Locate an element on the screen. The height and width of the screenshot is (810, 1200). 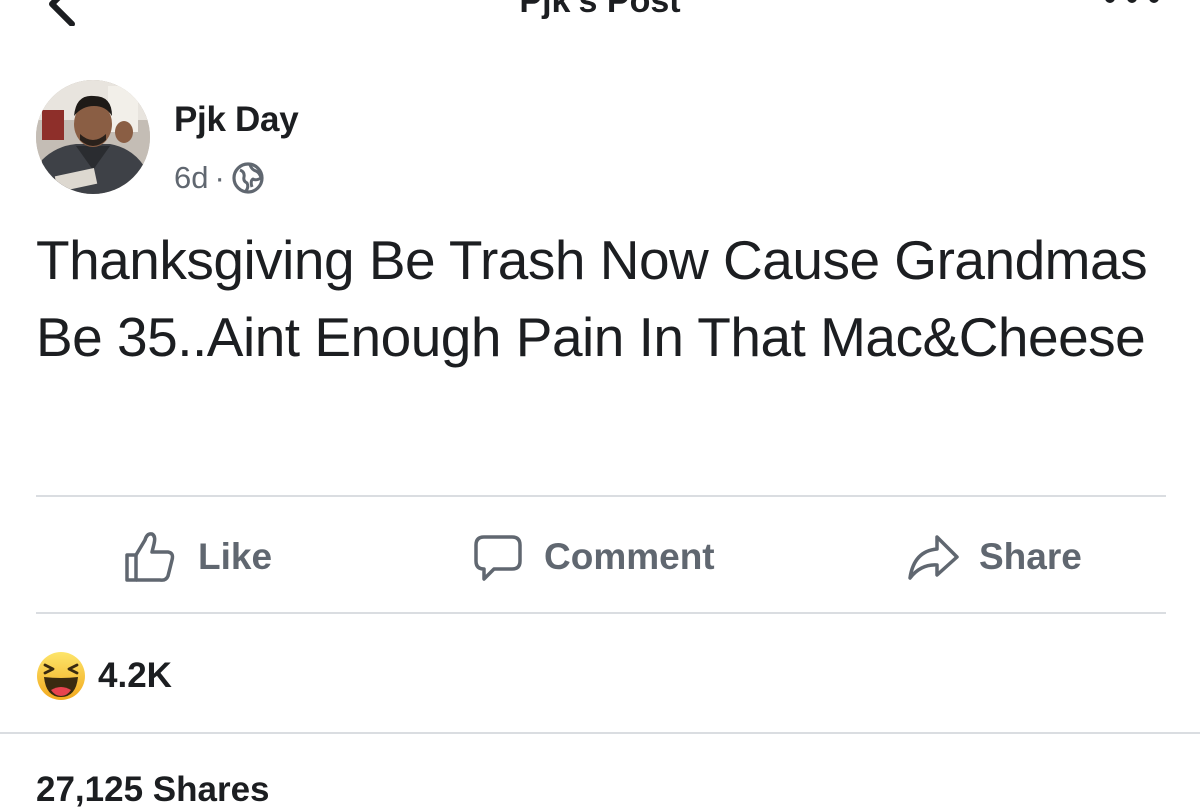
page-title: Pjk's Post is located at coordinates (600, 10).